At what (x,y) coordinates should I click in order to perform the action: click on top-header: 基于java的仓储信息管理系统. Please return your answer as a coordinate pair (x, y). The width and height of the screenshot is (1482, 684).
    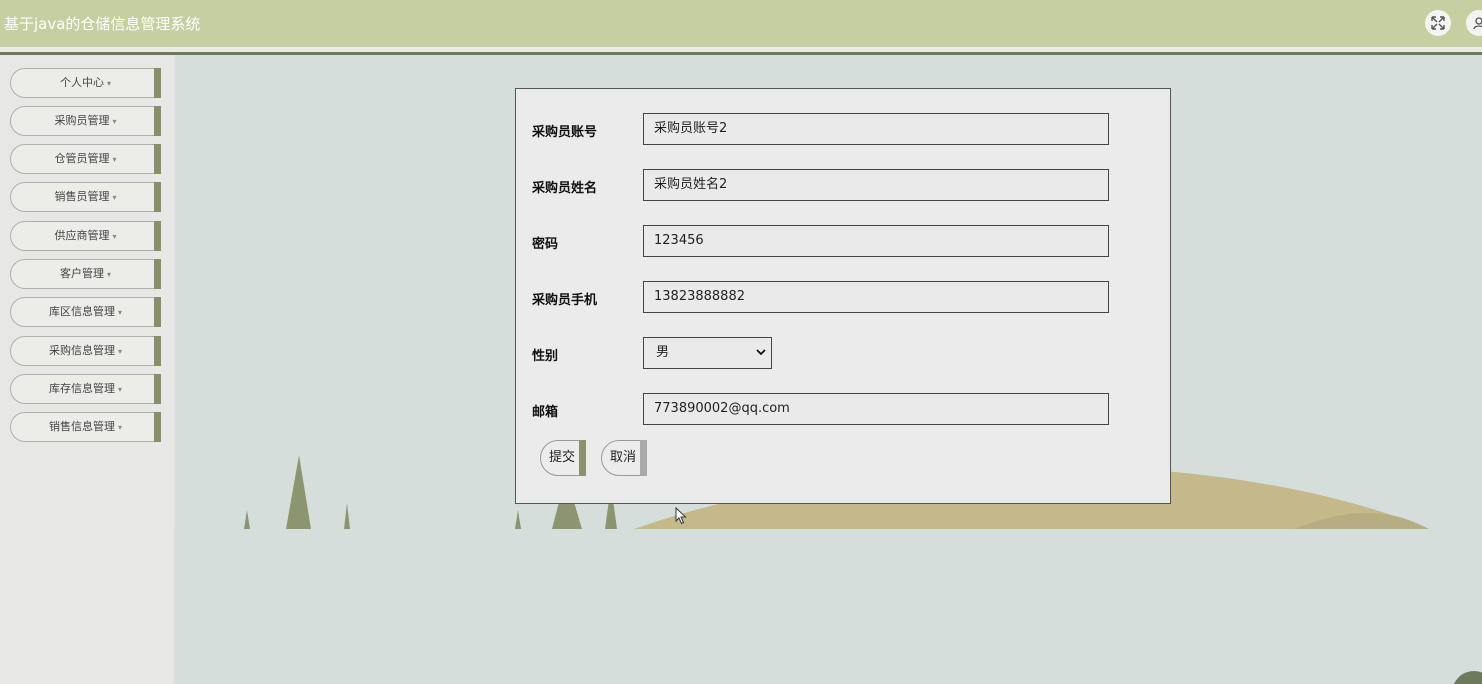
    Looking at the image, I should click on (741, 23).